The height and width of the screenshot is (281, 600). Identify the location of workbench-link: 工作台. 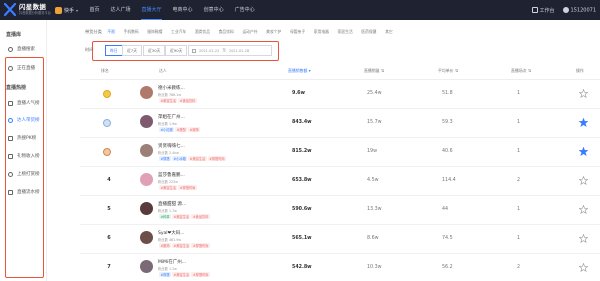
(543, 10).